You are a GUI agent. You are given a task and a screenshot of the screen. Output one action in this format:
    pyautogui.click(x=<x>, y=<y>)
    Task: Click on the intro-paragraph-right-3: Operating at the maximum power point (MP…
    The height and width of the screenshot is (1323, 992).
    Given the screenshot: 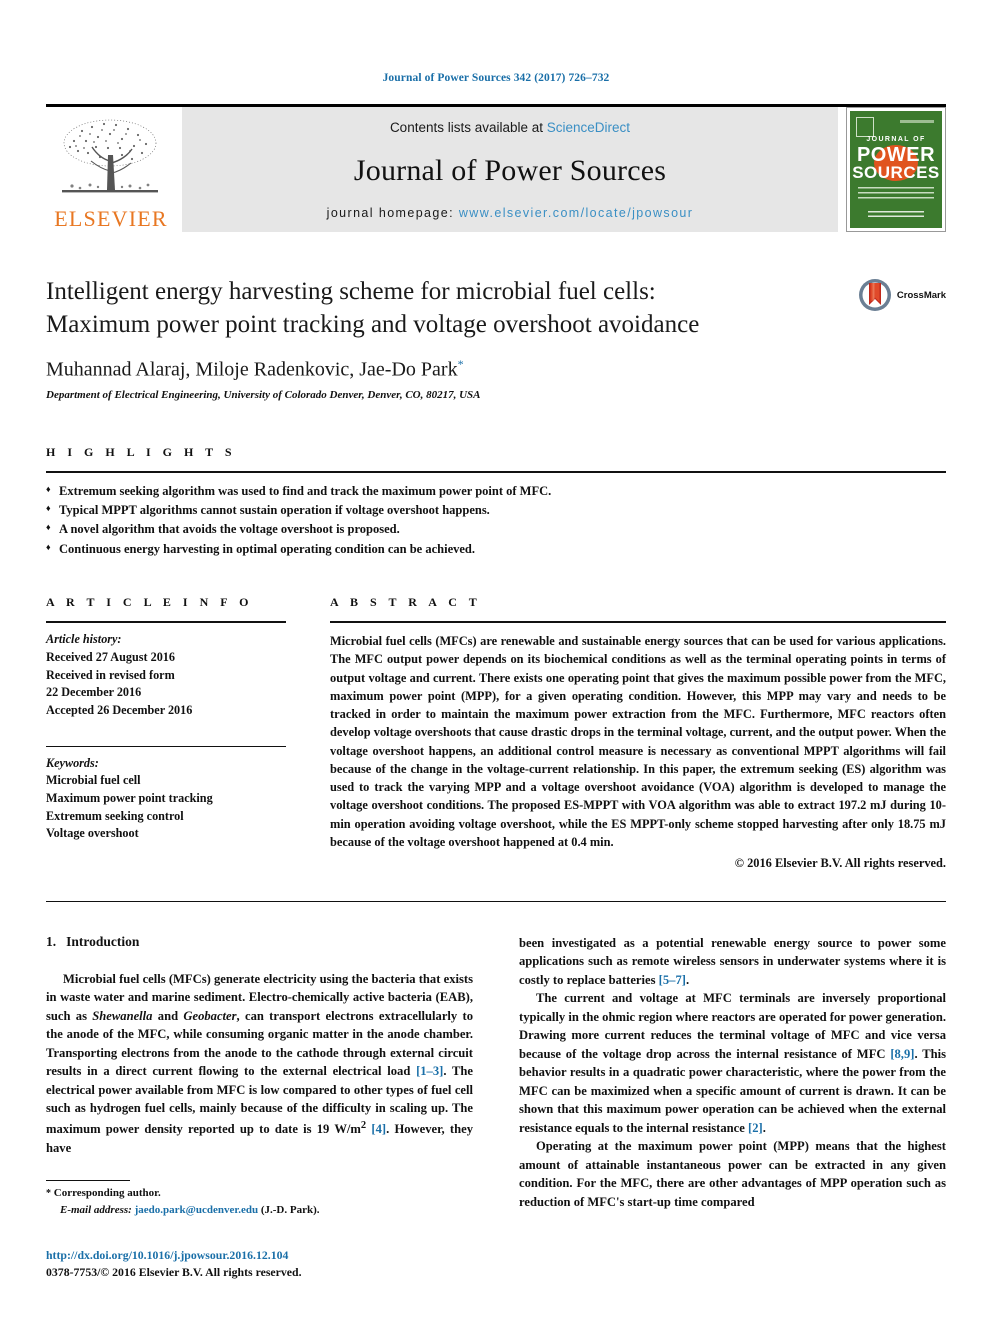 What is the action you would take?
    pyautogui.click(x=732, y=1174)
    